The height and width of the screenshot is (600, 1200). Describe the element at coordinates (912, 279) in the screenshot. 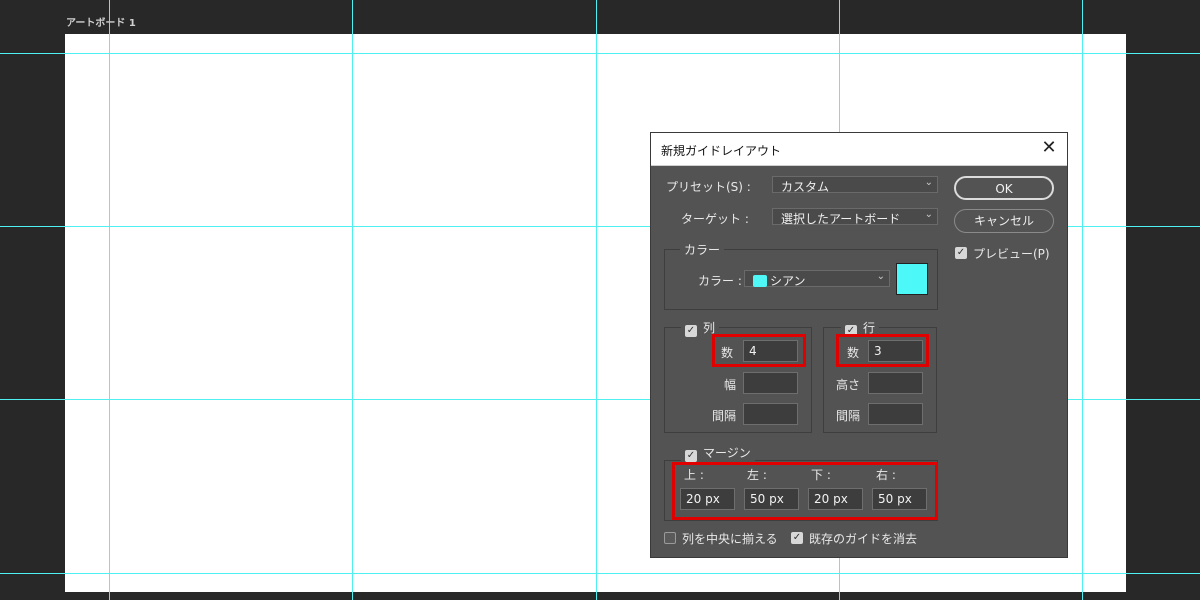

I see `color-swatch` at that location.